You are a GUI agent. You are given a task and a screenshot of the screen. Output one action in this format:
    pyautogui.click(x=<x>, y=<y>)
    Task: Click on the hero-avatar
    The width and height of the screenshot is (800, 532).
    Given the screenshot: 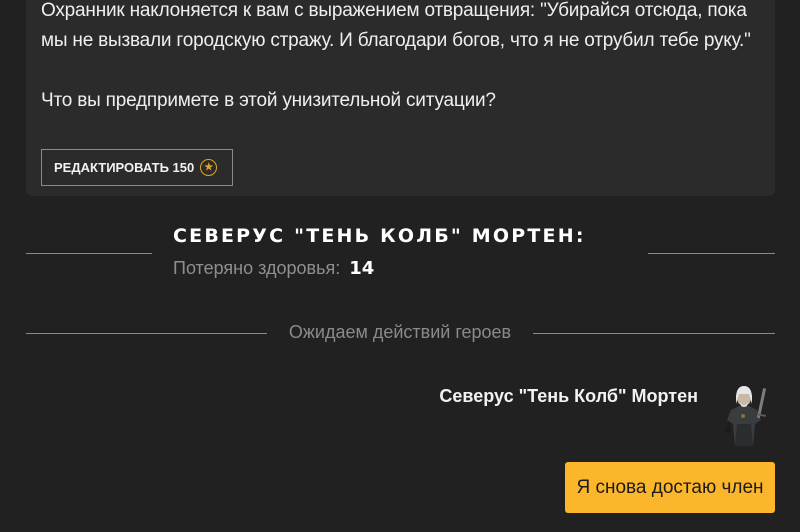 What is the action you would take?
    pyautogui.click(x=744, y=413)
    